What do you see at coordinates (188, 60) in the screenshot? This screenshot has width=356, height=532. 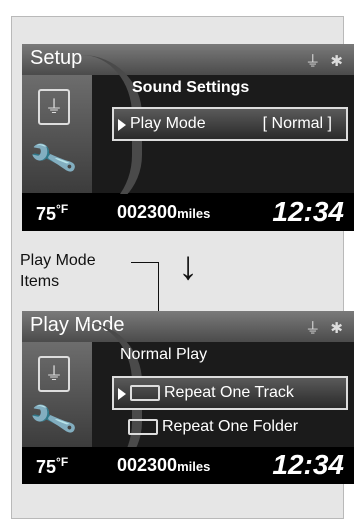 I see `setup-title-bar: Setup ⏚ ✱` at bounding box center [188, 60].